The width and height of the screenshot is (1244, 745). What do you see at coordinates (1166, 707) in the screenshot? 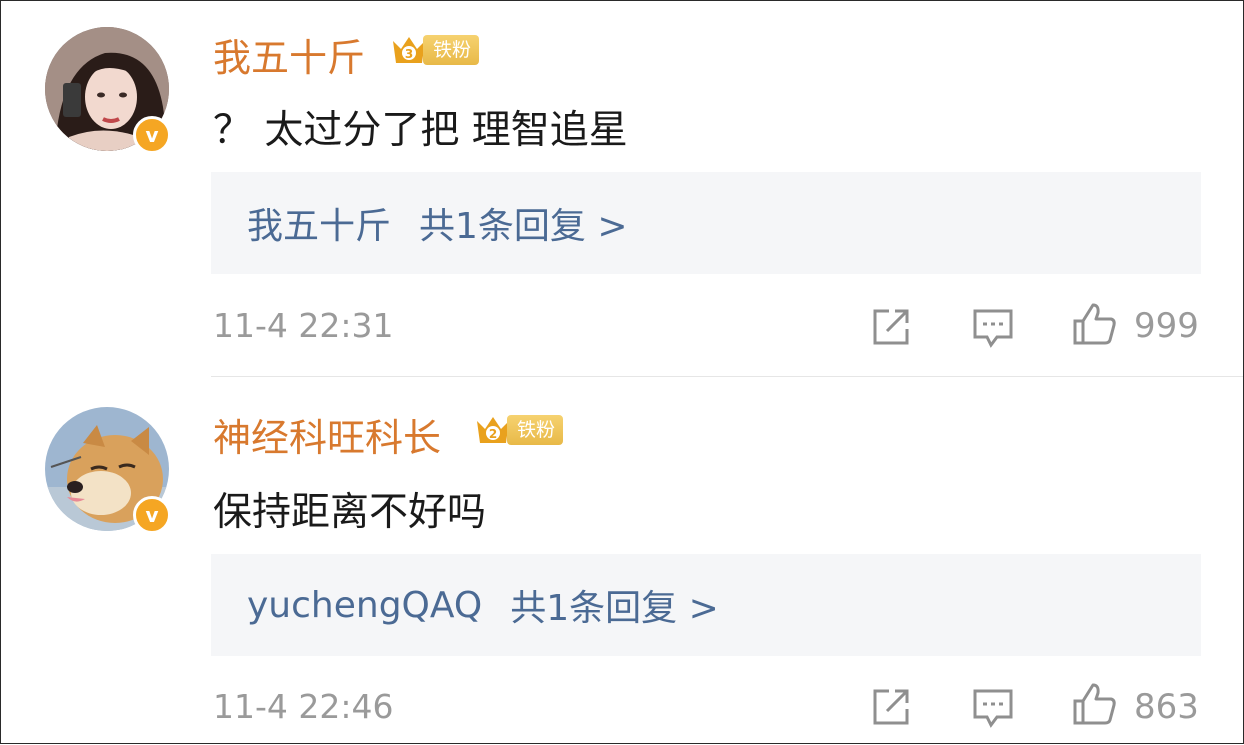
I see `like-count: 863` at bounding box center [1166, 707].